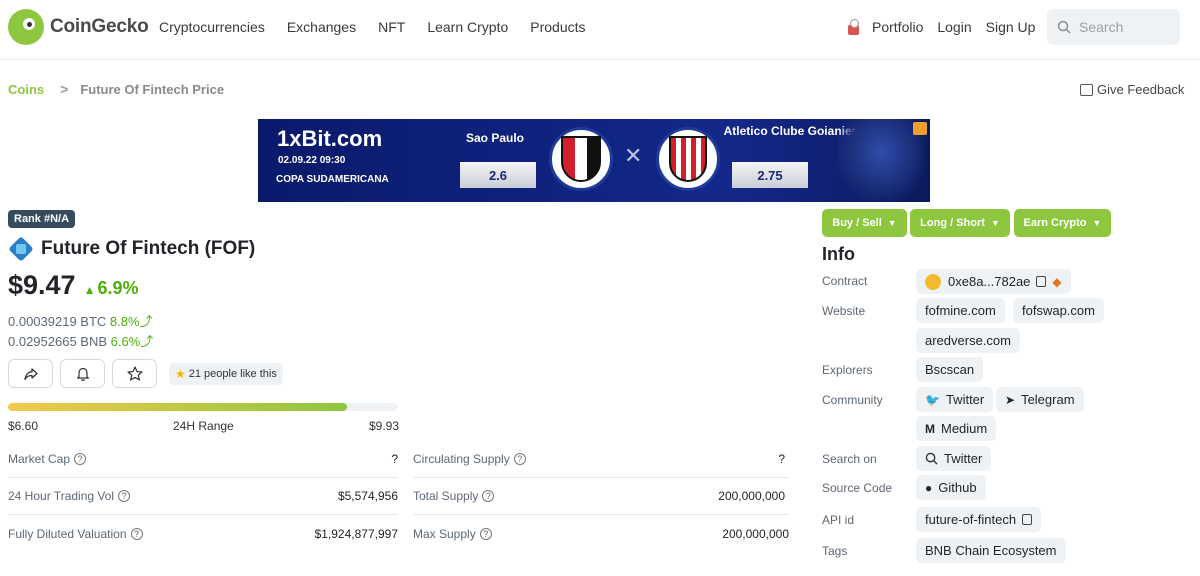  I want to click on breadcrumb: Coins > Future Of Fintech Price, so click(116, 89).